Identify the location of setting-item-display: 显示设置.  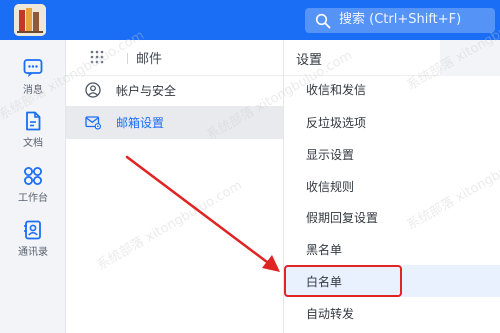
(392, 154).